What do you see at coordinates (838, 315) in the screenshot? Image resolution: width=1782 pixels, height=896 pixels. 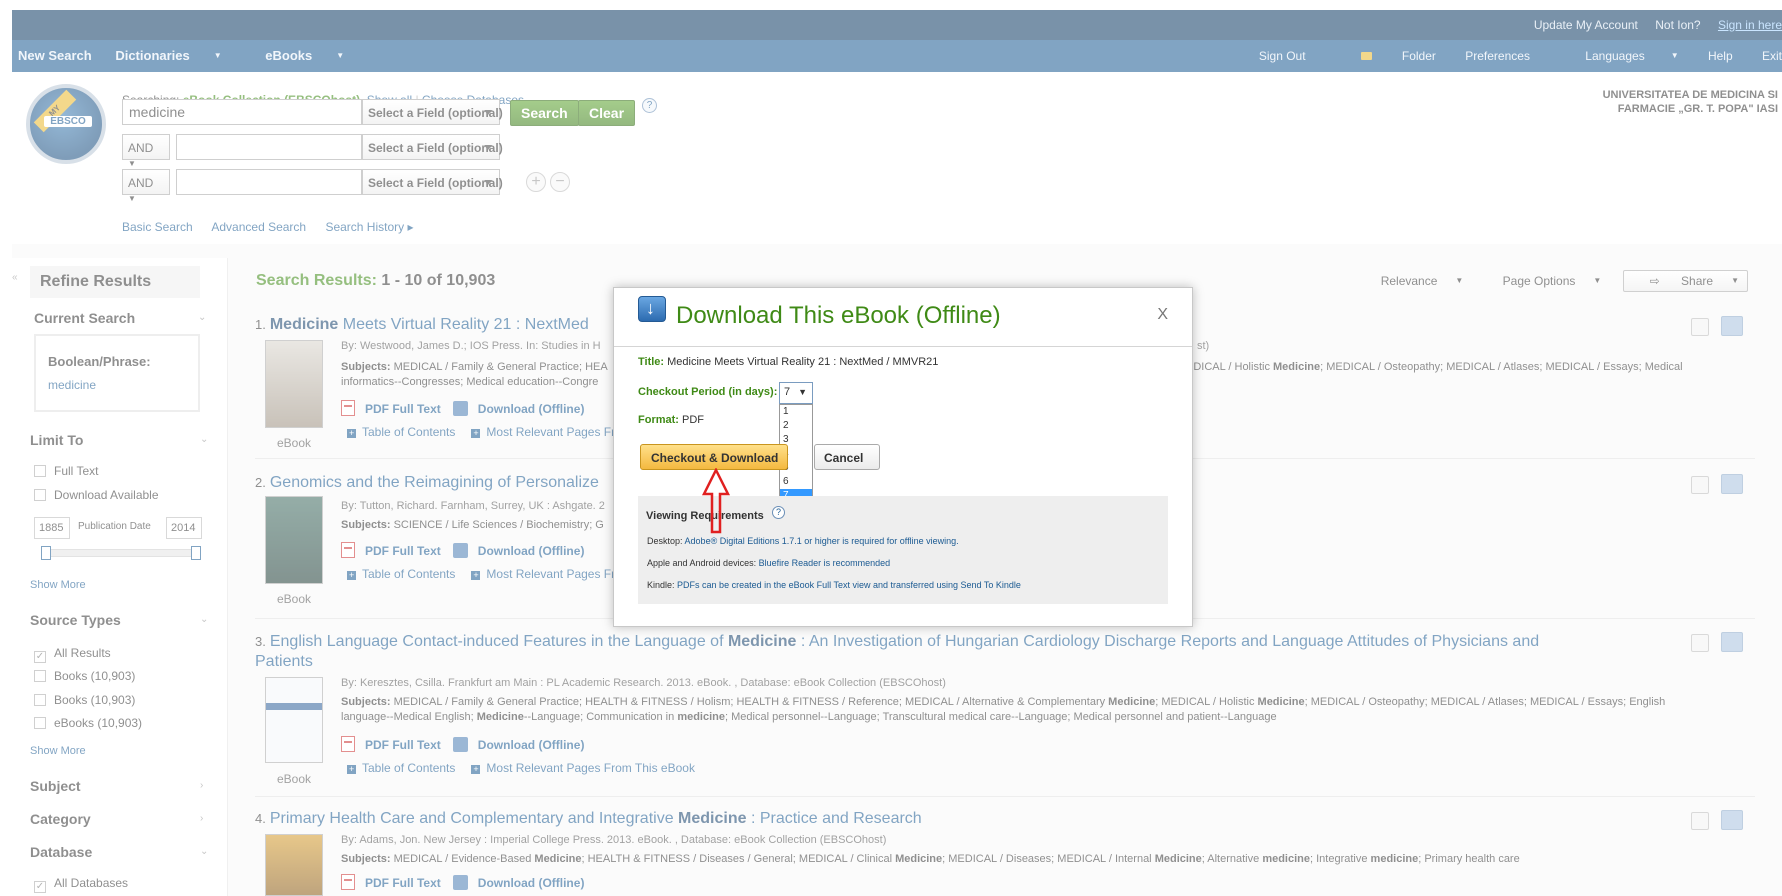 I see `dialog-title: Download This eBook (Offline)` at bounding box center [838, 315].